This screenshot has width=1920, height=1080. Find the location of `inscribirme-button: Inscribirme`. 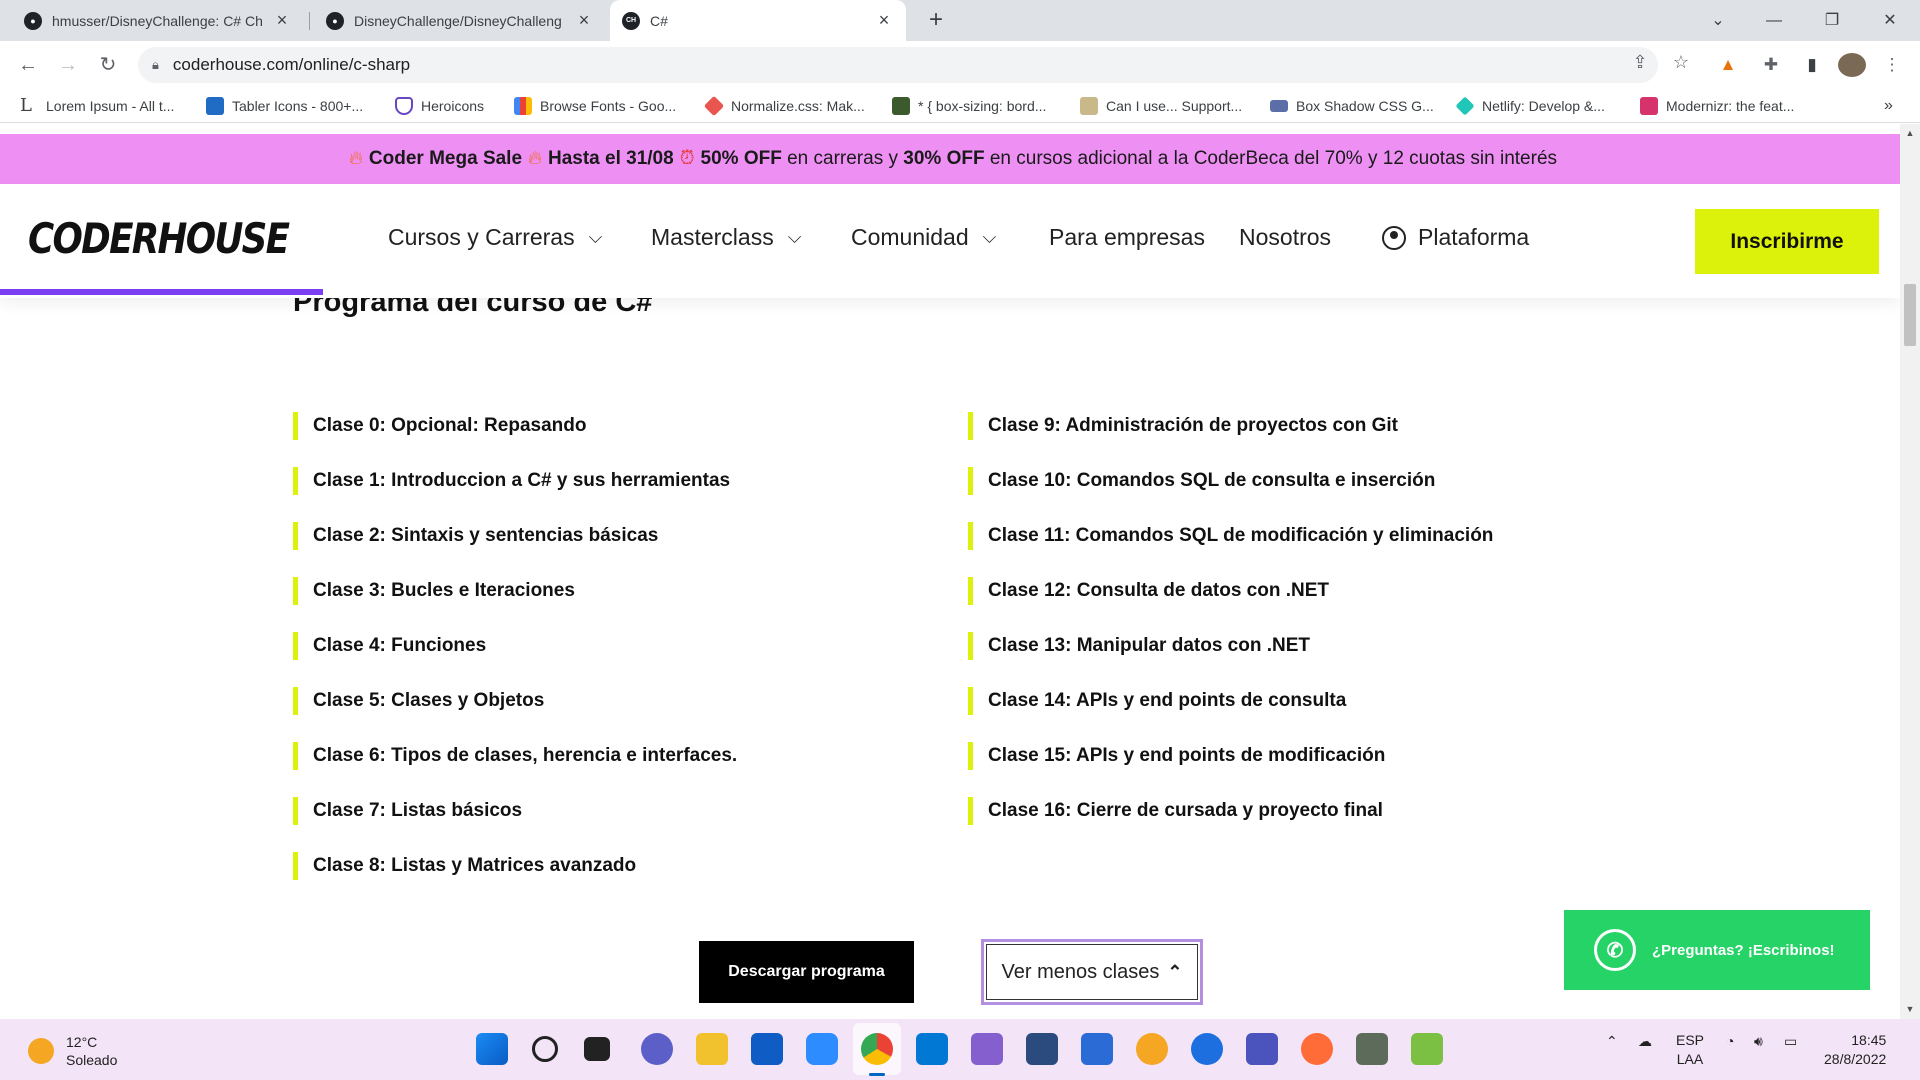

inscribirme-button: Inscribirme is located at coordinates (1787, 241).